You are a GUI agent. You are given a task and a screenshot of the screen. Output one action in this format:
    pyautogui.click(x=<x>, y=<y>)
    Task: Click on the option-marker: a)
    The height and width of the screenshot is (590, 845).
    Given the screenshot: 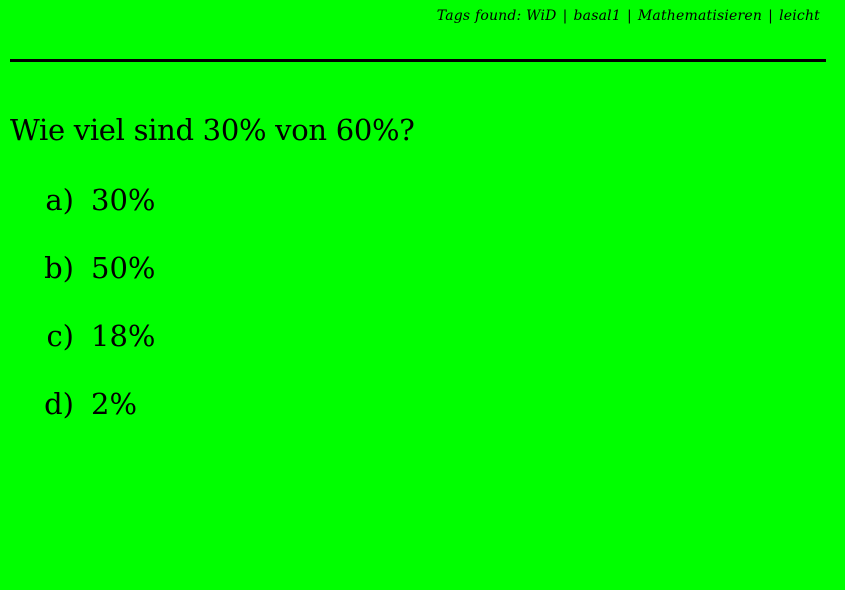 What is the action you would take?
    pyautogui.click(x=59, y=200)
    